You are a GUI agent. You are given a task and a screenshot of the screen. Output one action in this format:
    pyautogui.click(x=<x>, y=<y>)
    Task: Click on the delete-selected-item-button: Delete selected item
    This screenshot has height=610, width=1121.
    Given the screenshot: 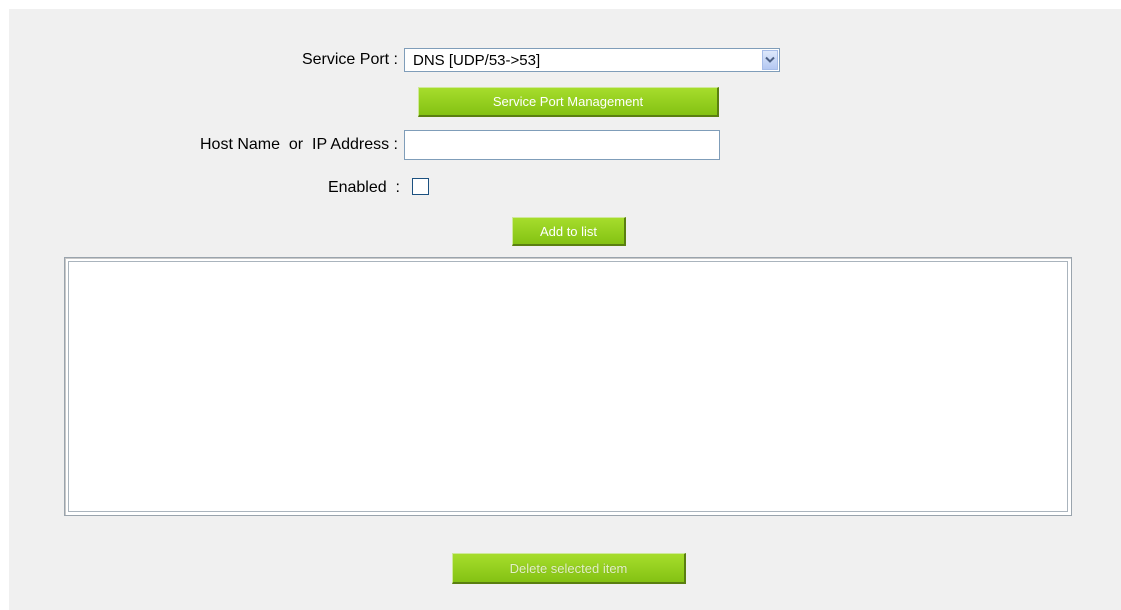 What is the action you would take?
    pyautogui.click(x=569, y=568)
    